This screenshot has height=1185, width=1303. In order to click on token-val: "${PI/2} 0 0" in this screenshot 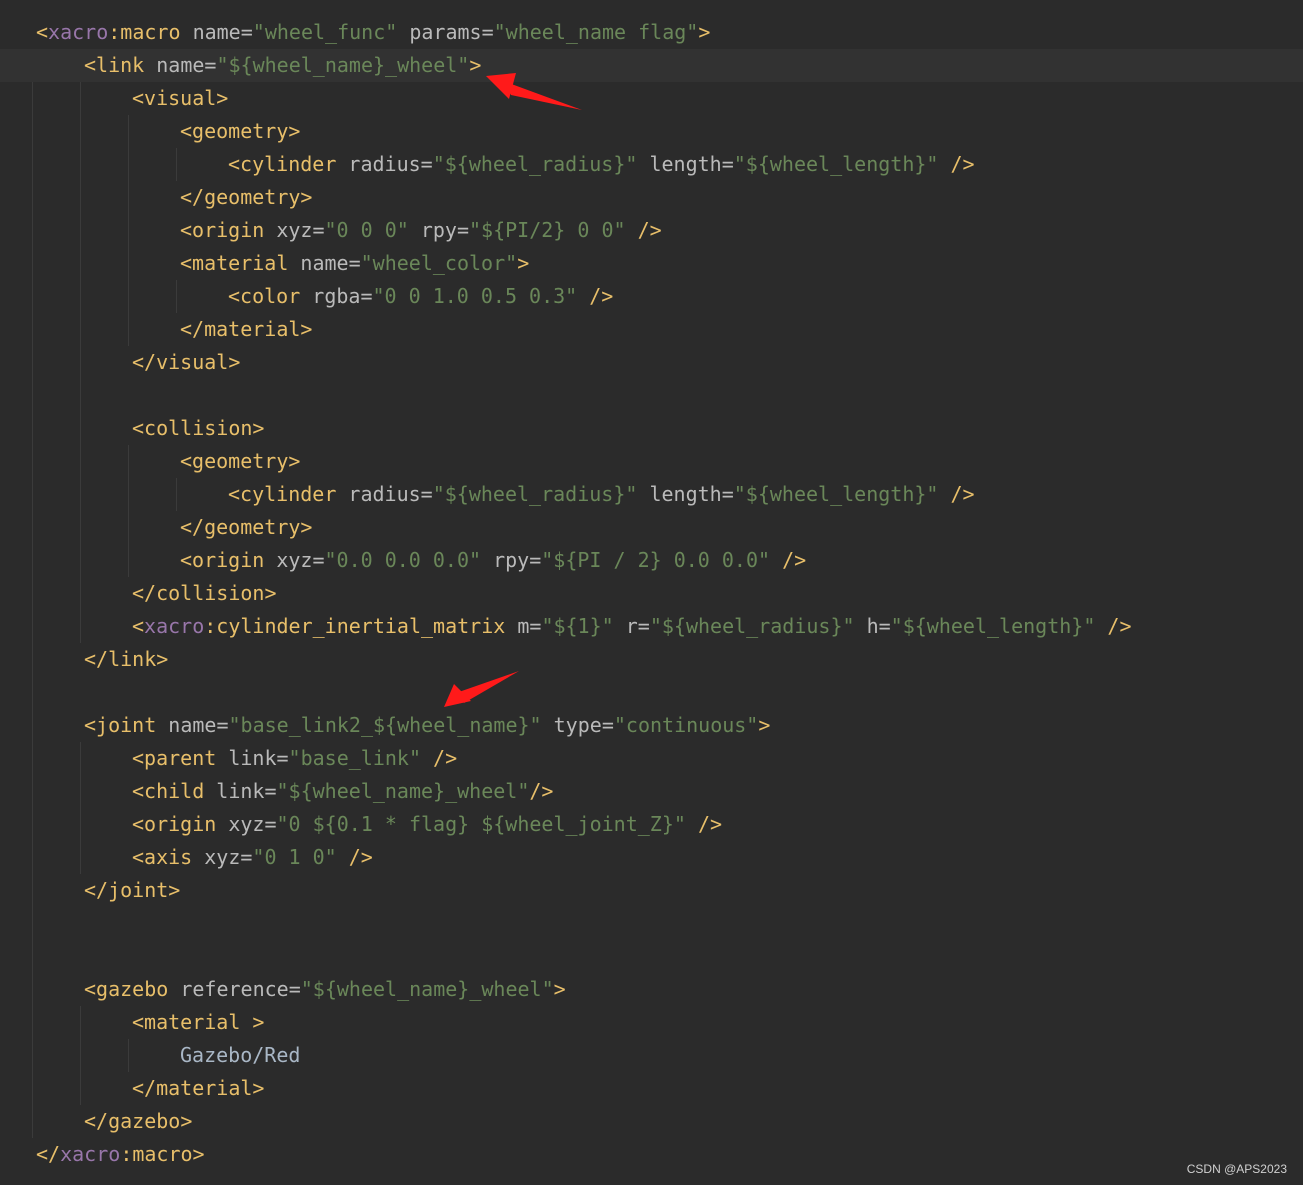, I will do `click(547, 230)`.